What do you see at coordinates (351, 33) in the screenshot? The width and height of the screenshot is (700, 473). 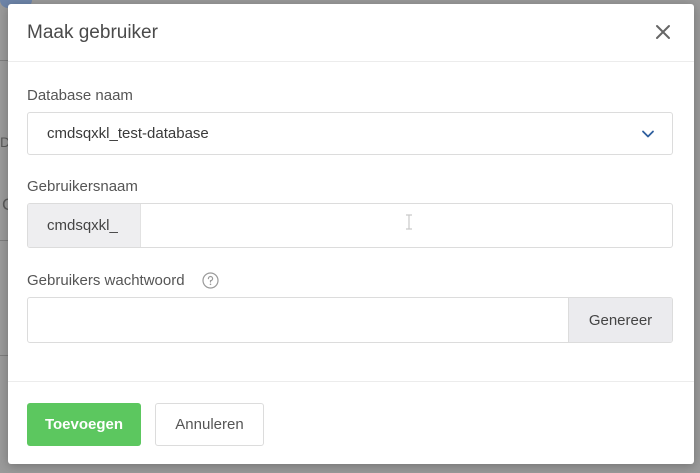 I see `dialog-header: Maak gebruiker` at bounding box center [351, 33].